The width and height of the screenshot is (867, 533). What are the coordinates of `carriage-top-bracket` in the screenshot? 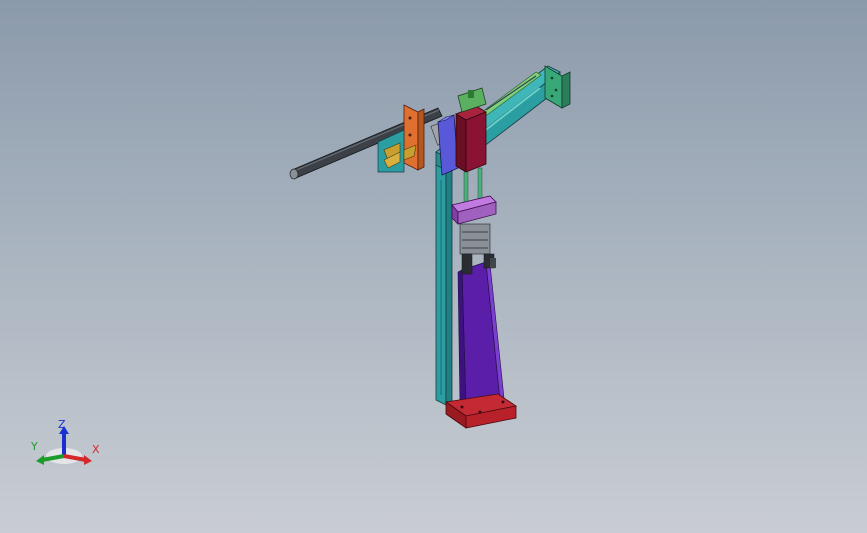 It's located at (472, 100).